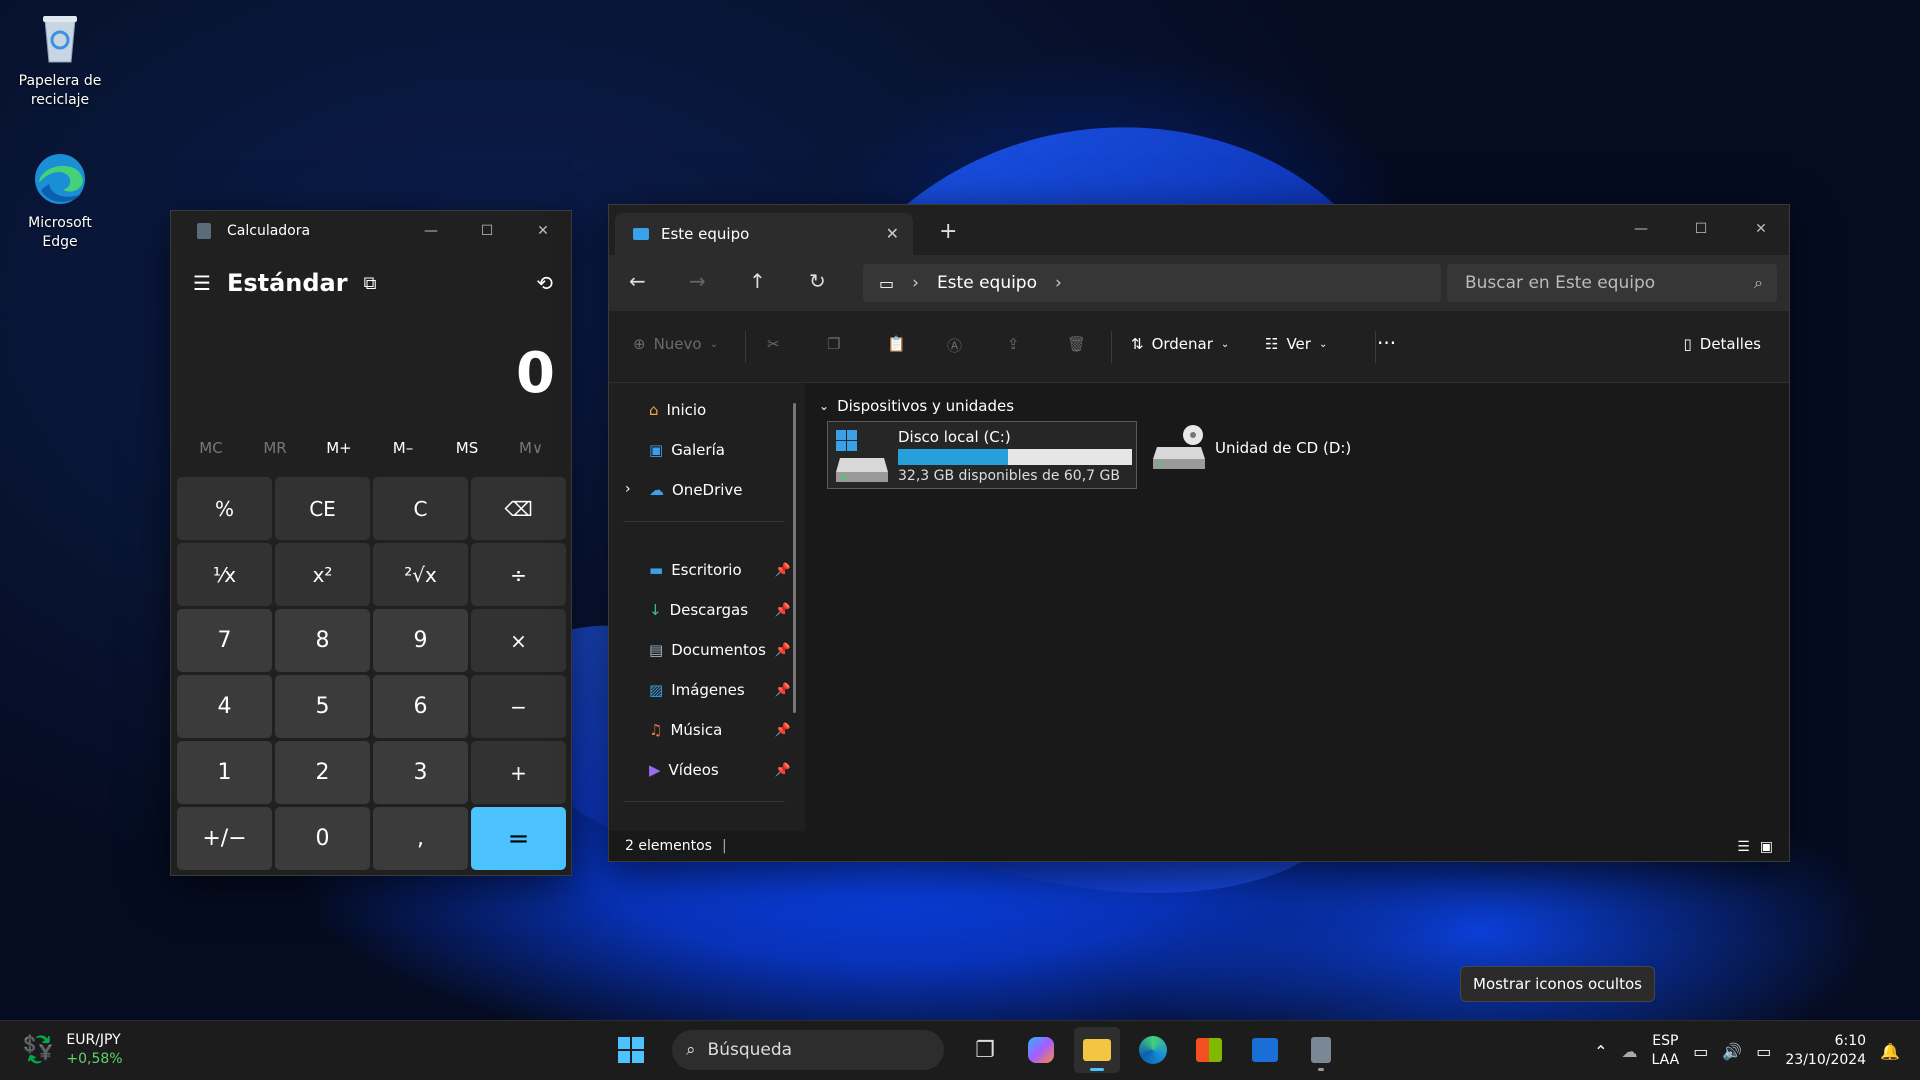 This screenshot has height=1080, width=1920. I want to click on tiles-view-icon: ▣, so click(1766, 847).